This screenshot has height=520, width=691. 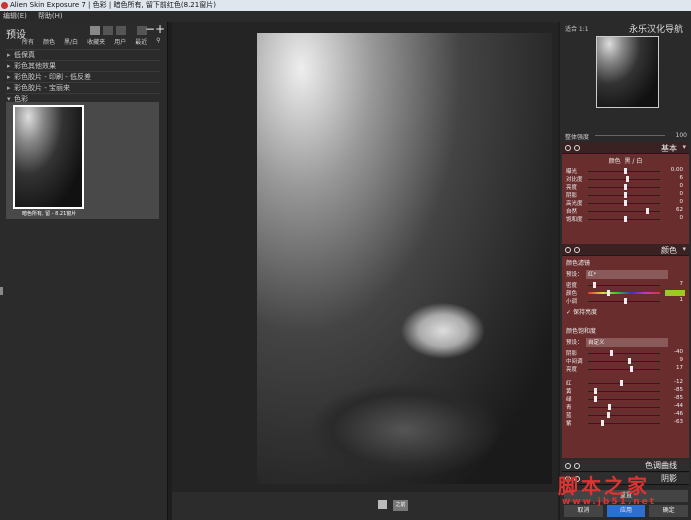 What do you see at coordinates (578, 263) in the screenshot?
I see `color-filter-title: 颜色滤镜` at bounding box center [578, 263].